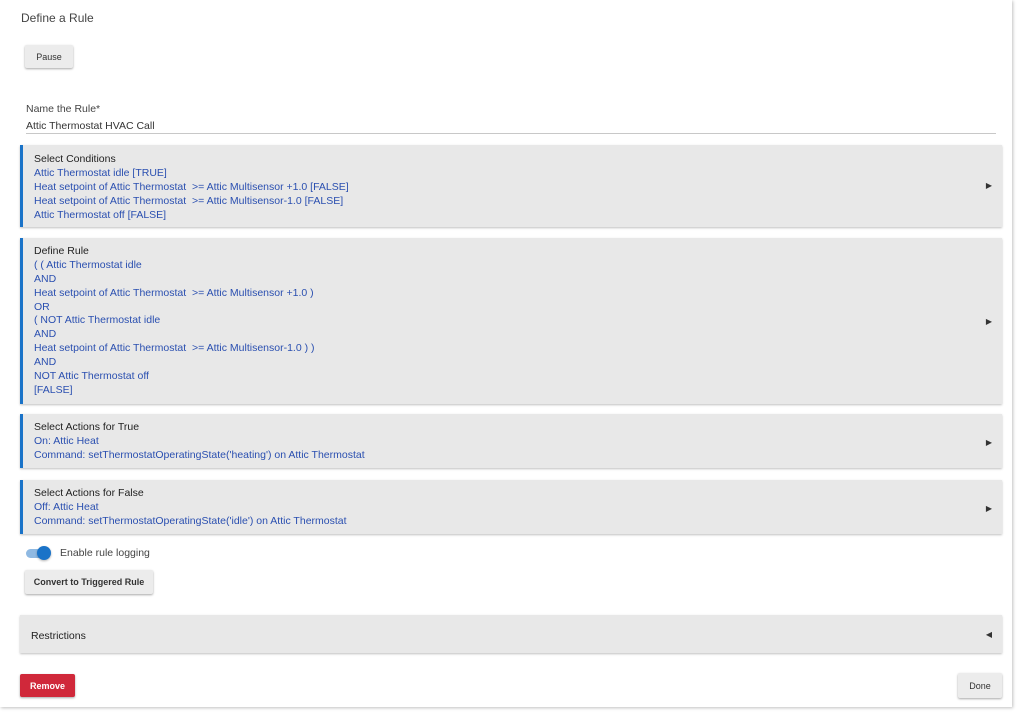 The height and width of the screenshot is (725, 1024). Describe the element at coordinates (57, 18) in the screenshot. I see `page-title: Define a Rule` at that location.